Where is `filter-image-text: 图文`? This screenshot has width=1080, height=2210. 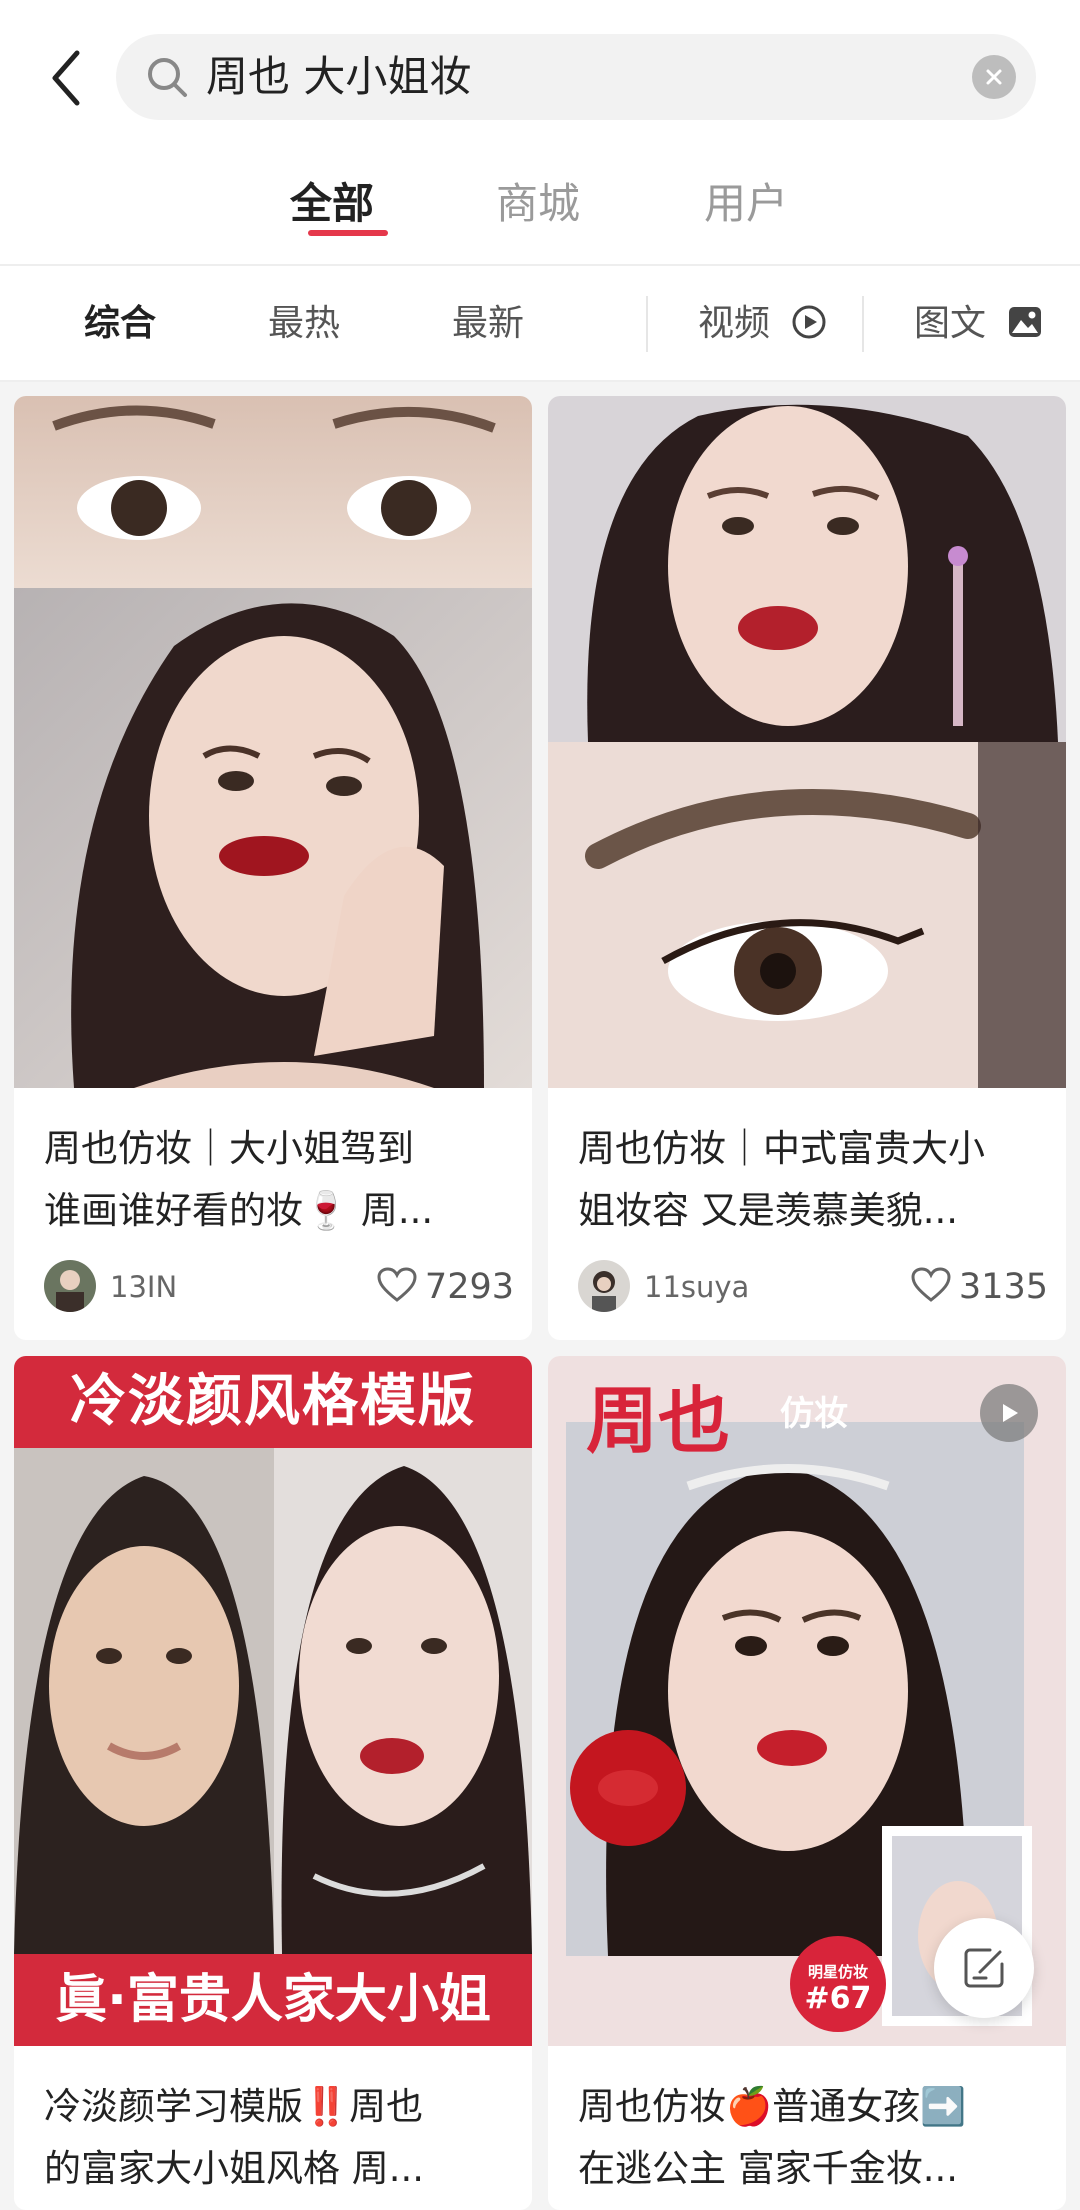 filter-image-text: 图文 is located at coordinates (978, 324).